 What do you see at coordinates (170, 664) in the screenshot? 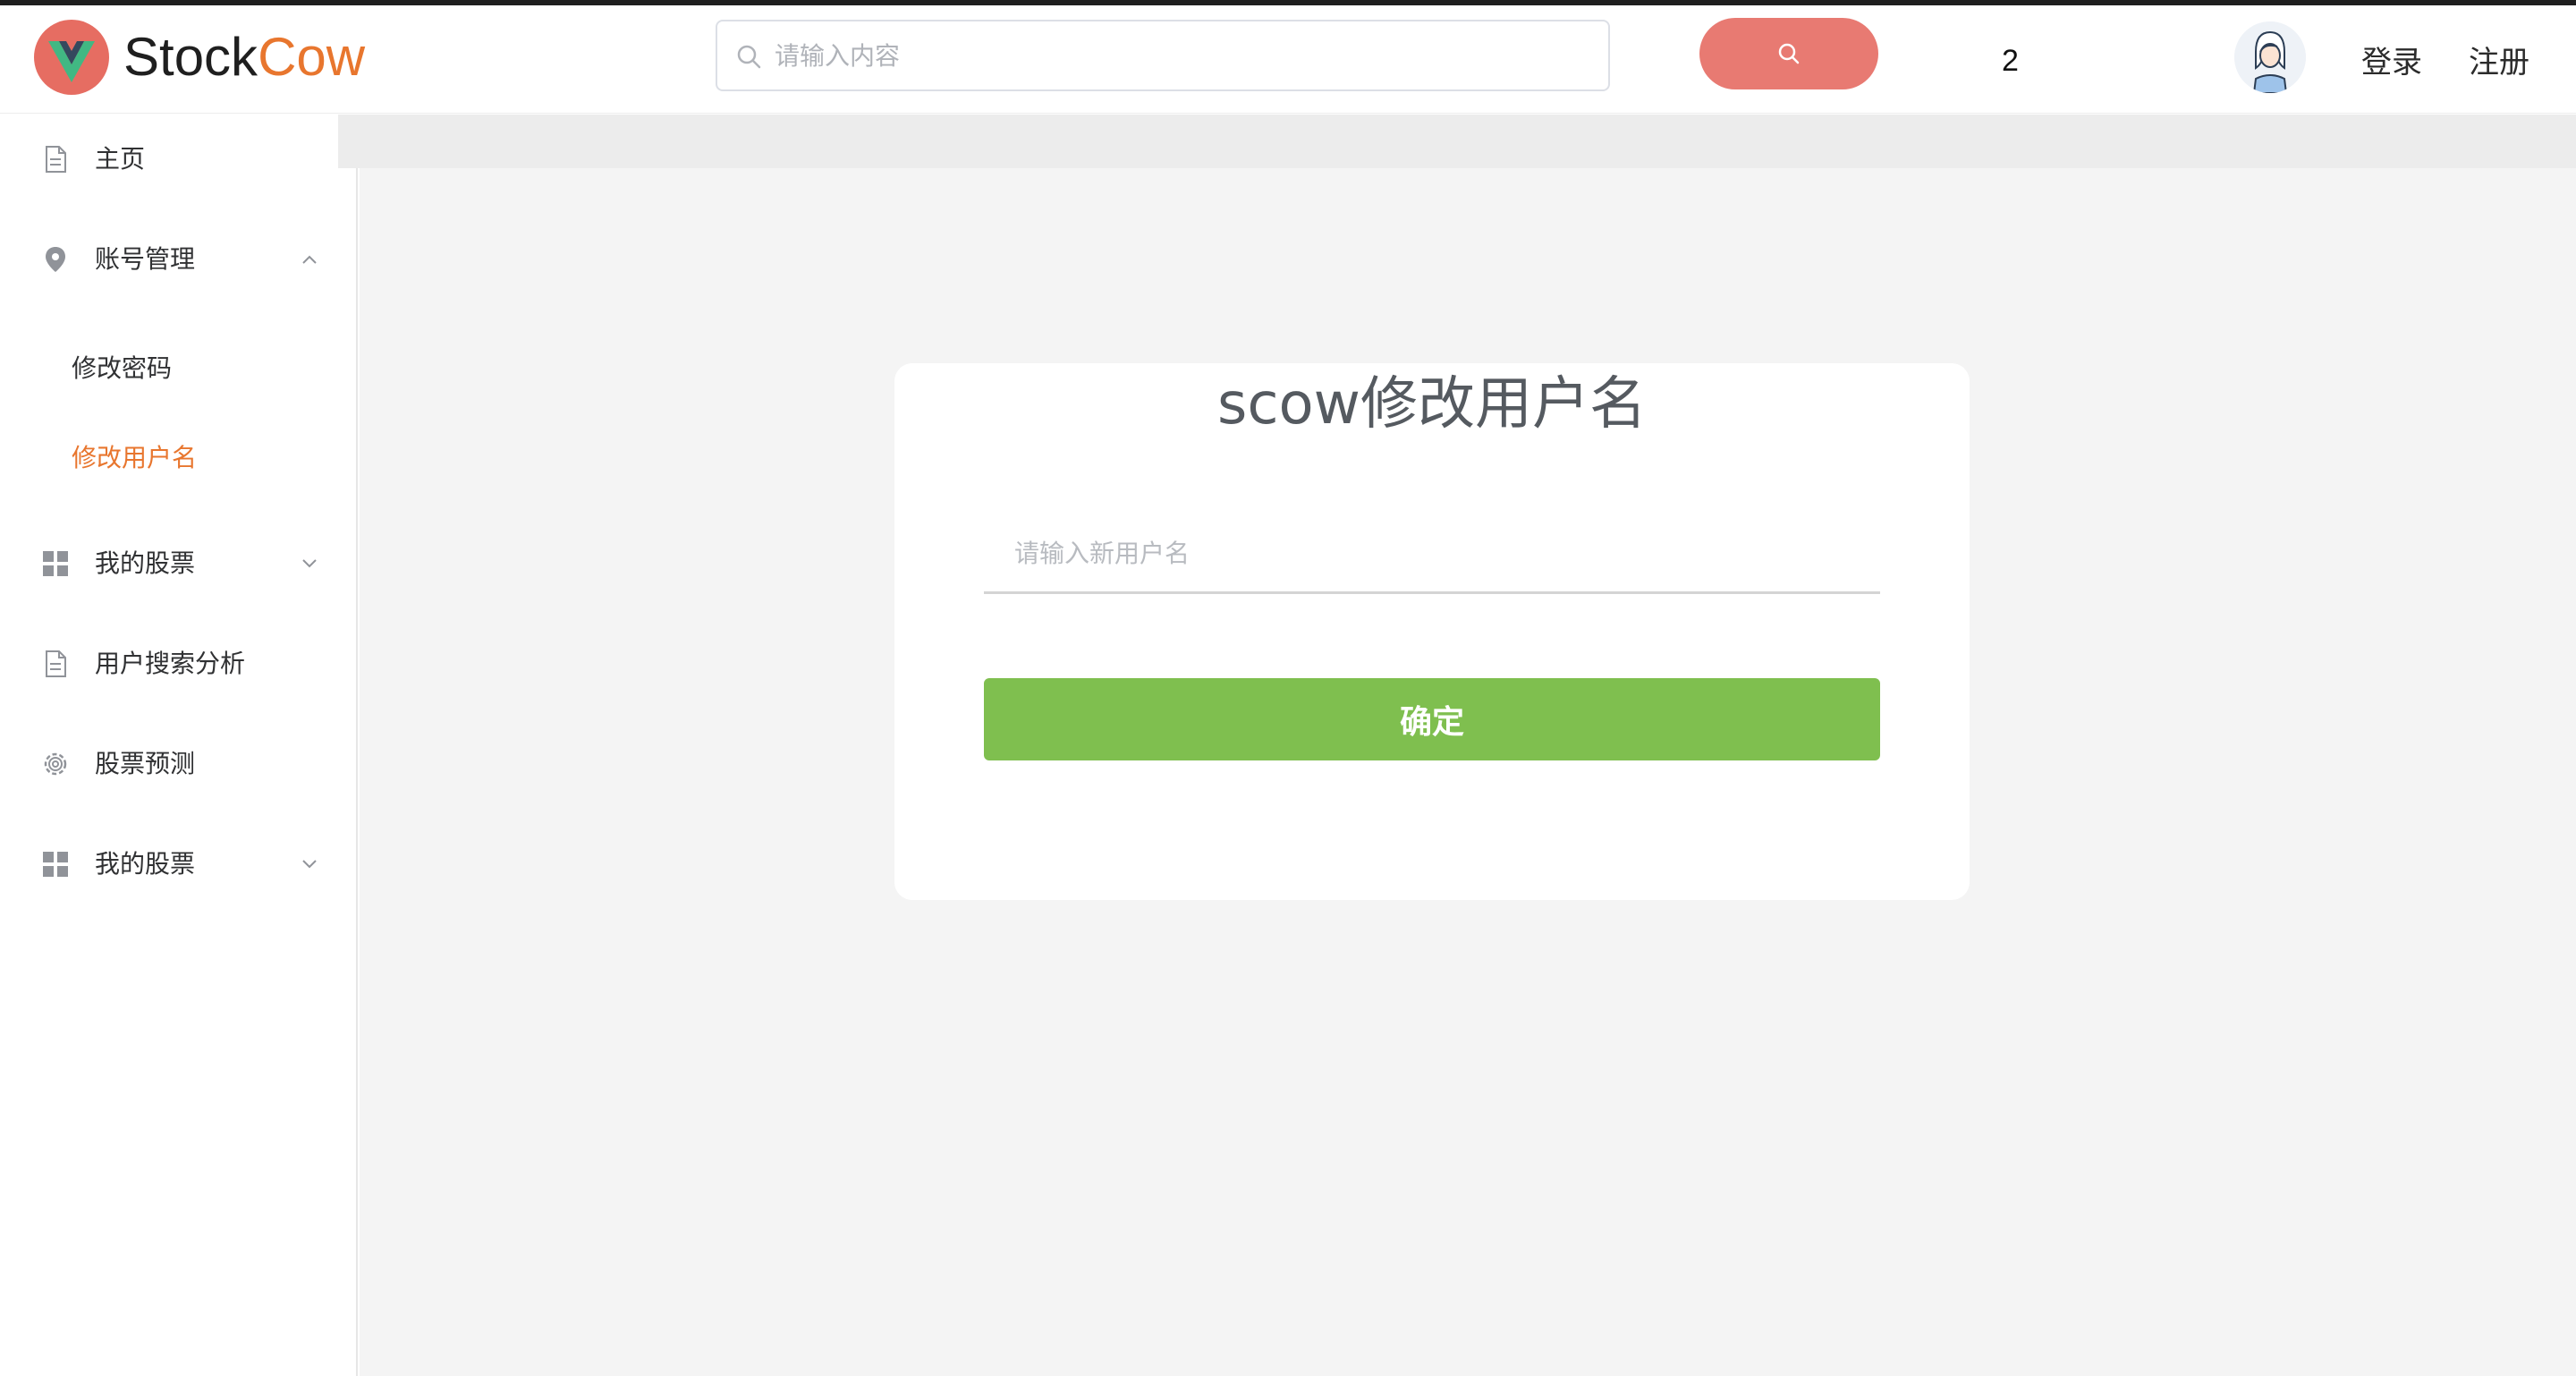
I see `sidebar-item-label: 用户搜索分析` at bounding box center [170, 664].